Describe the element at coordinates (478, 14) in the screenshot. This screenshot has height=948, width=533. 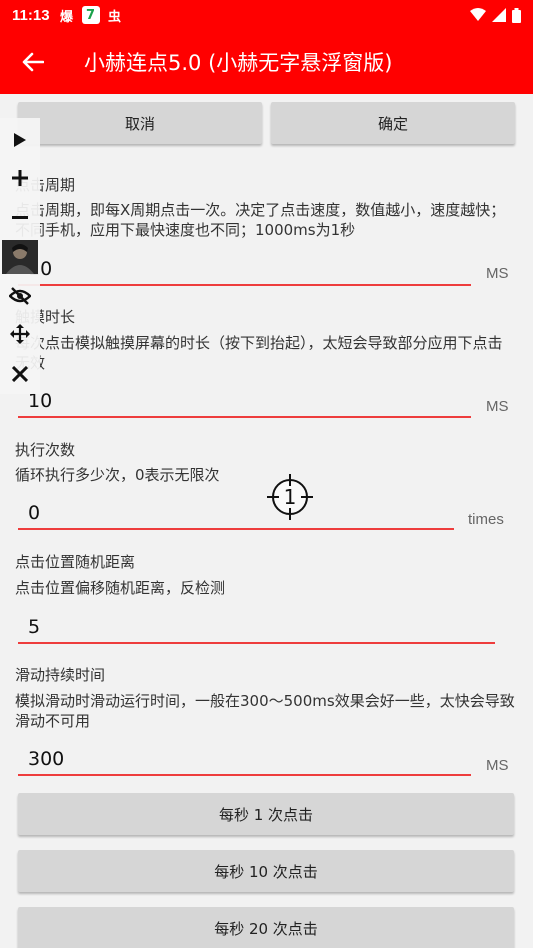
I see `wifi-icon` at that location.